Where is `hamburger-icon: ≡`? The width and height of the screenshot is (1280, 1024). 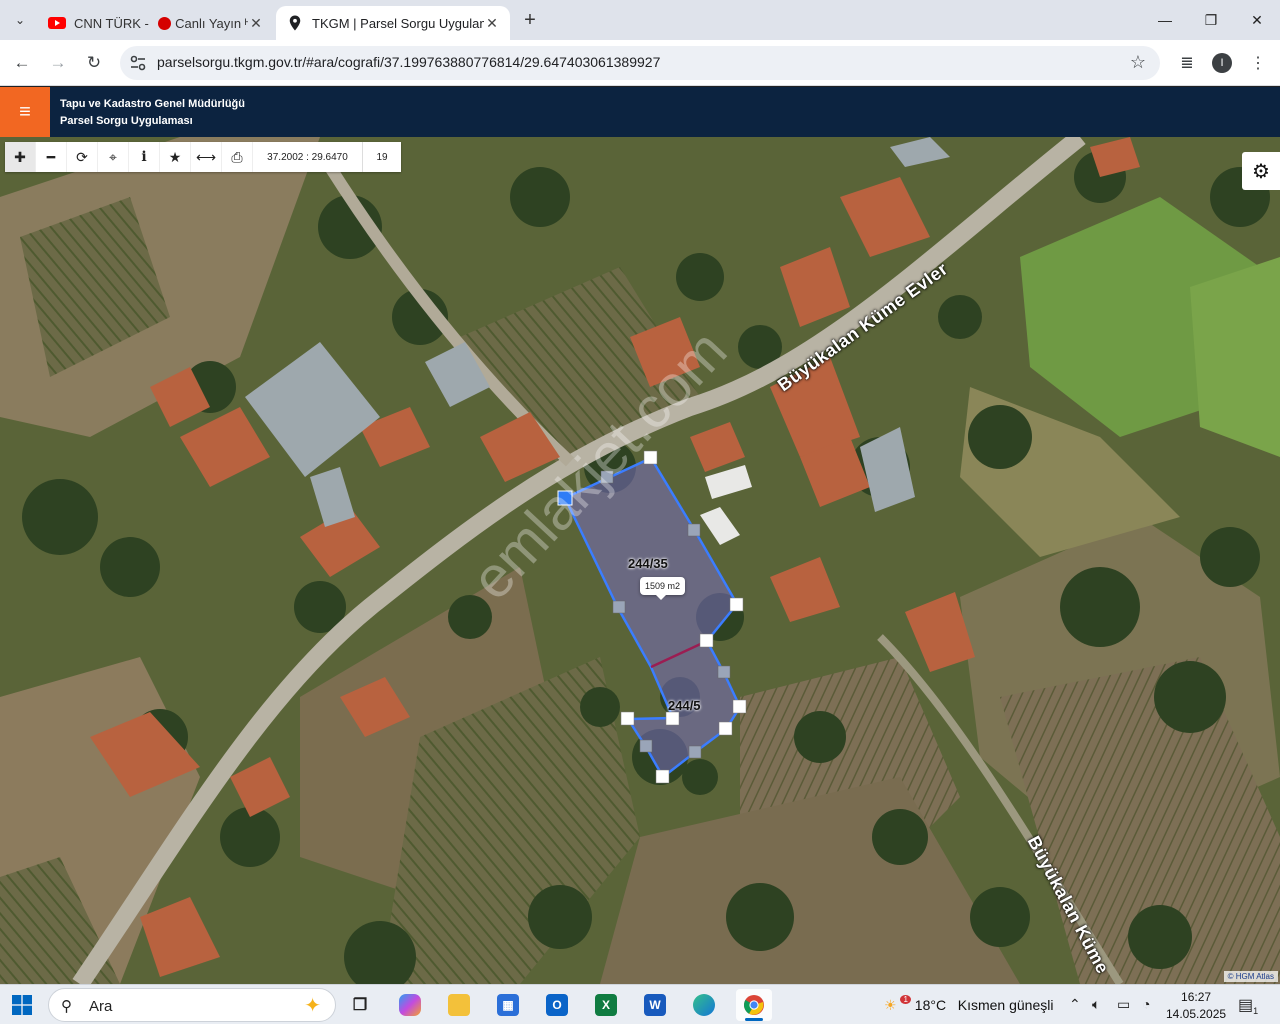 hamburger-icon: ≡ is located at coordinates (25, 111).